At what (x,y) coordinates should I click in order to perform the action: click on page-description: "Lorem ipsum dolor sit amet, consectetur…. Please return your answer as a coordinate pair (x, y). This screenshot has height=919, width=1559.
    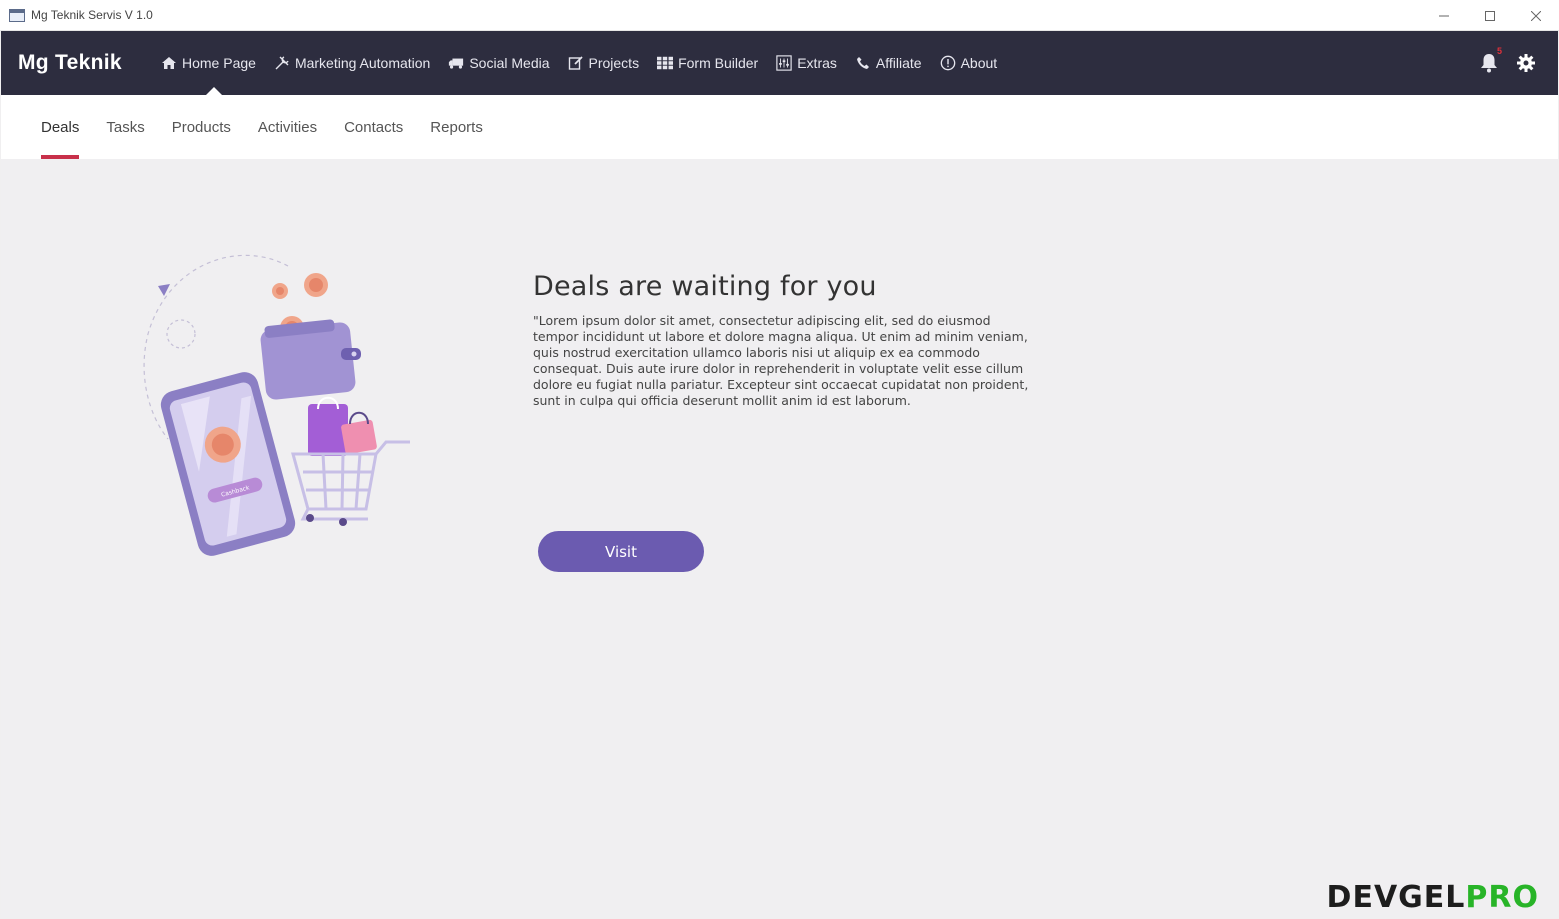
    Looking at the image, I should click on (781, 360).